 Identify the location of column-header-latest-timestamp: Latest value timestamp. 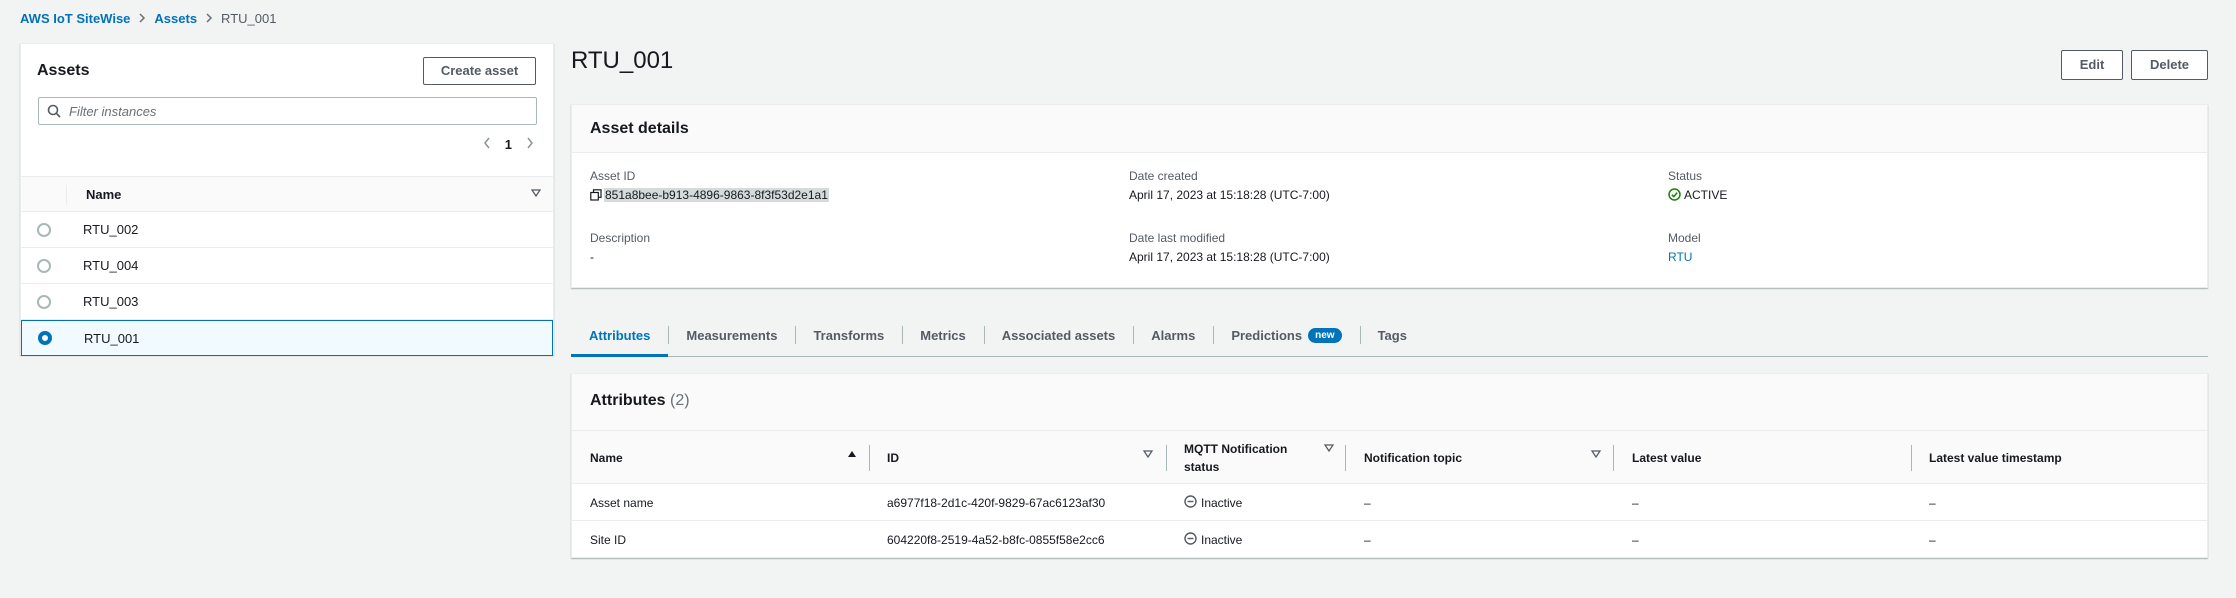
(1995, 457).